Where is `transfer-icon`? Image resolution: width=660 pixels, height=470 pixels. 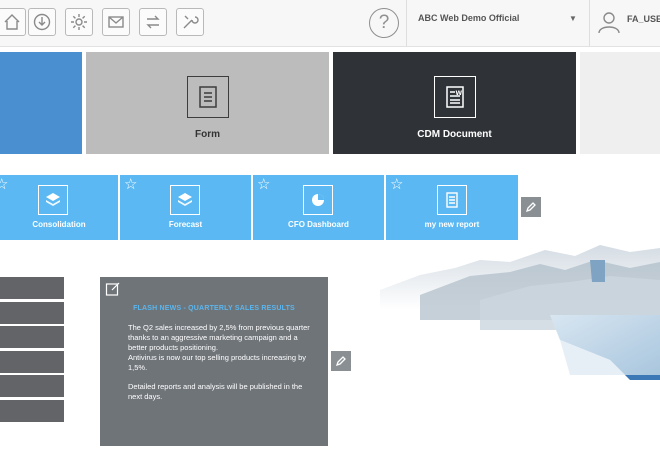 transfer-icon is located at coordinates (153, 22).